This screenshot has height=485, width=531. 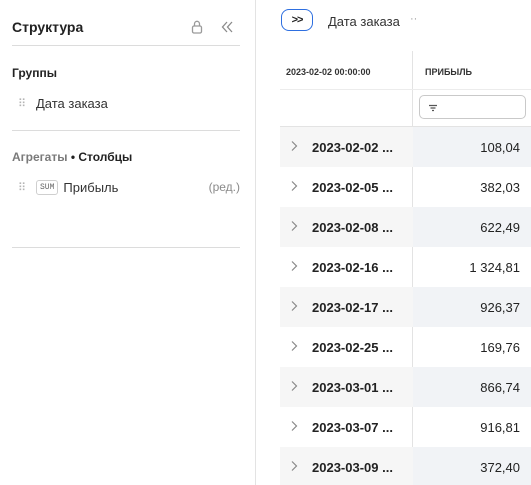 I want to click on table-header: 2023-02-02 00:00:00 ПРИБЫЛЬ, so click(x=405, y=89).